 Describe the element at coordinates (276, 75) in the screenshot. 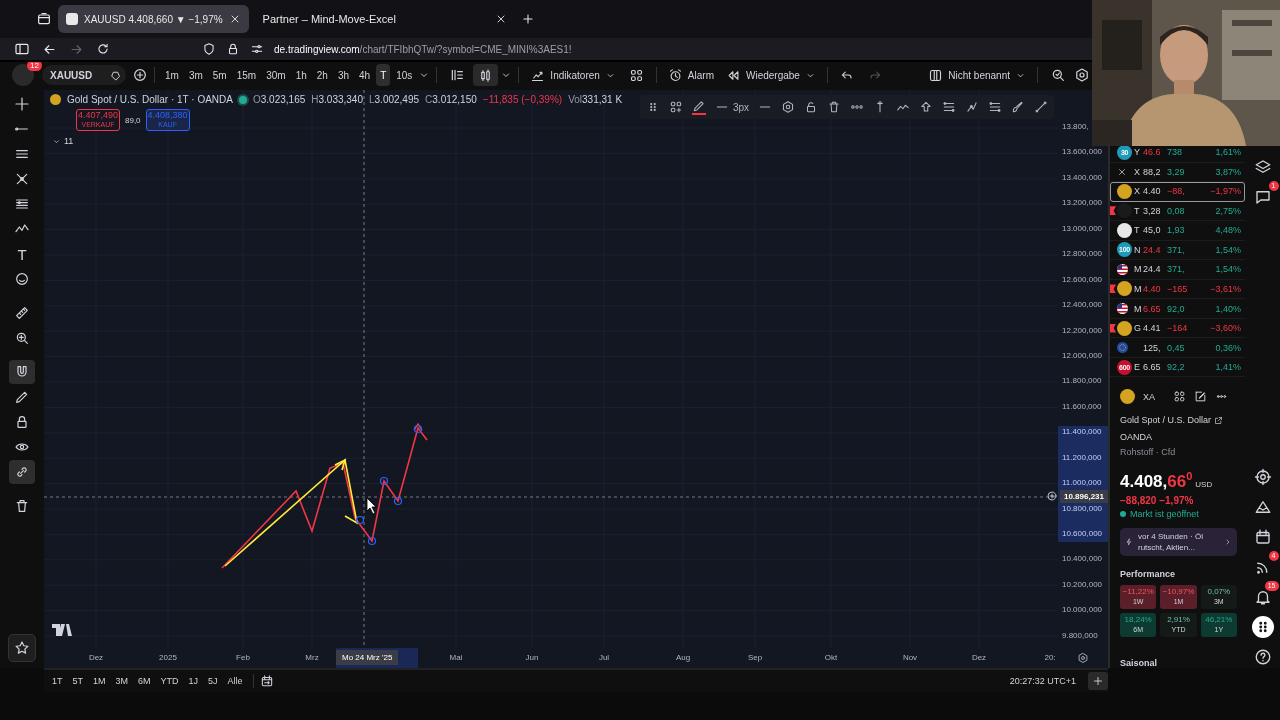

I see `interval-button: 30m` at that location.